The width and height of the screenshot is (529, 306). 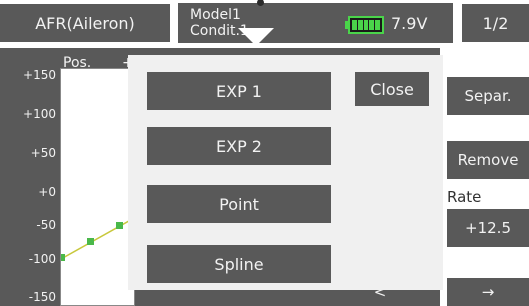 I want to click on point-label: Point, so click(x=239, y=204).